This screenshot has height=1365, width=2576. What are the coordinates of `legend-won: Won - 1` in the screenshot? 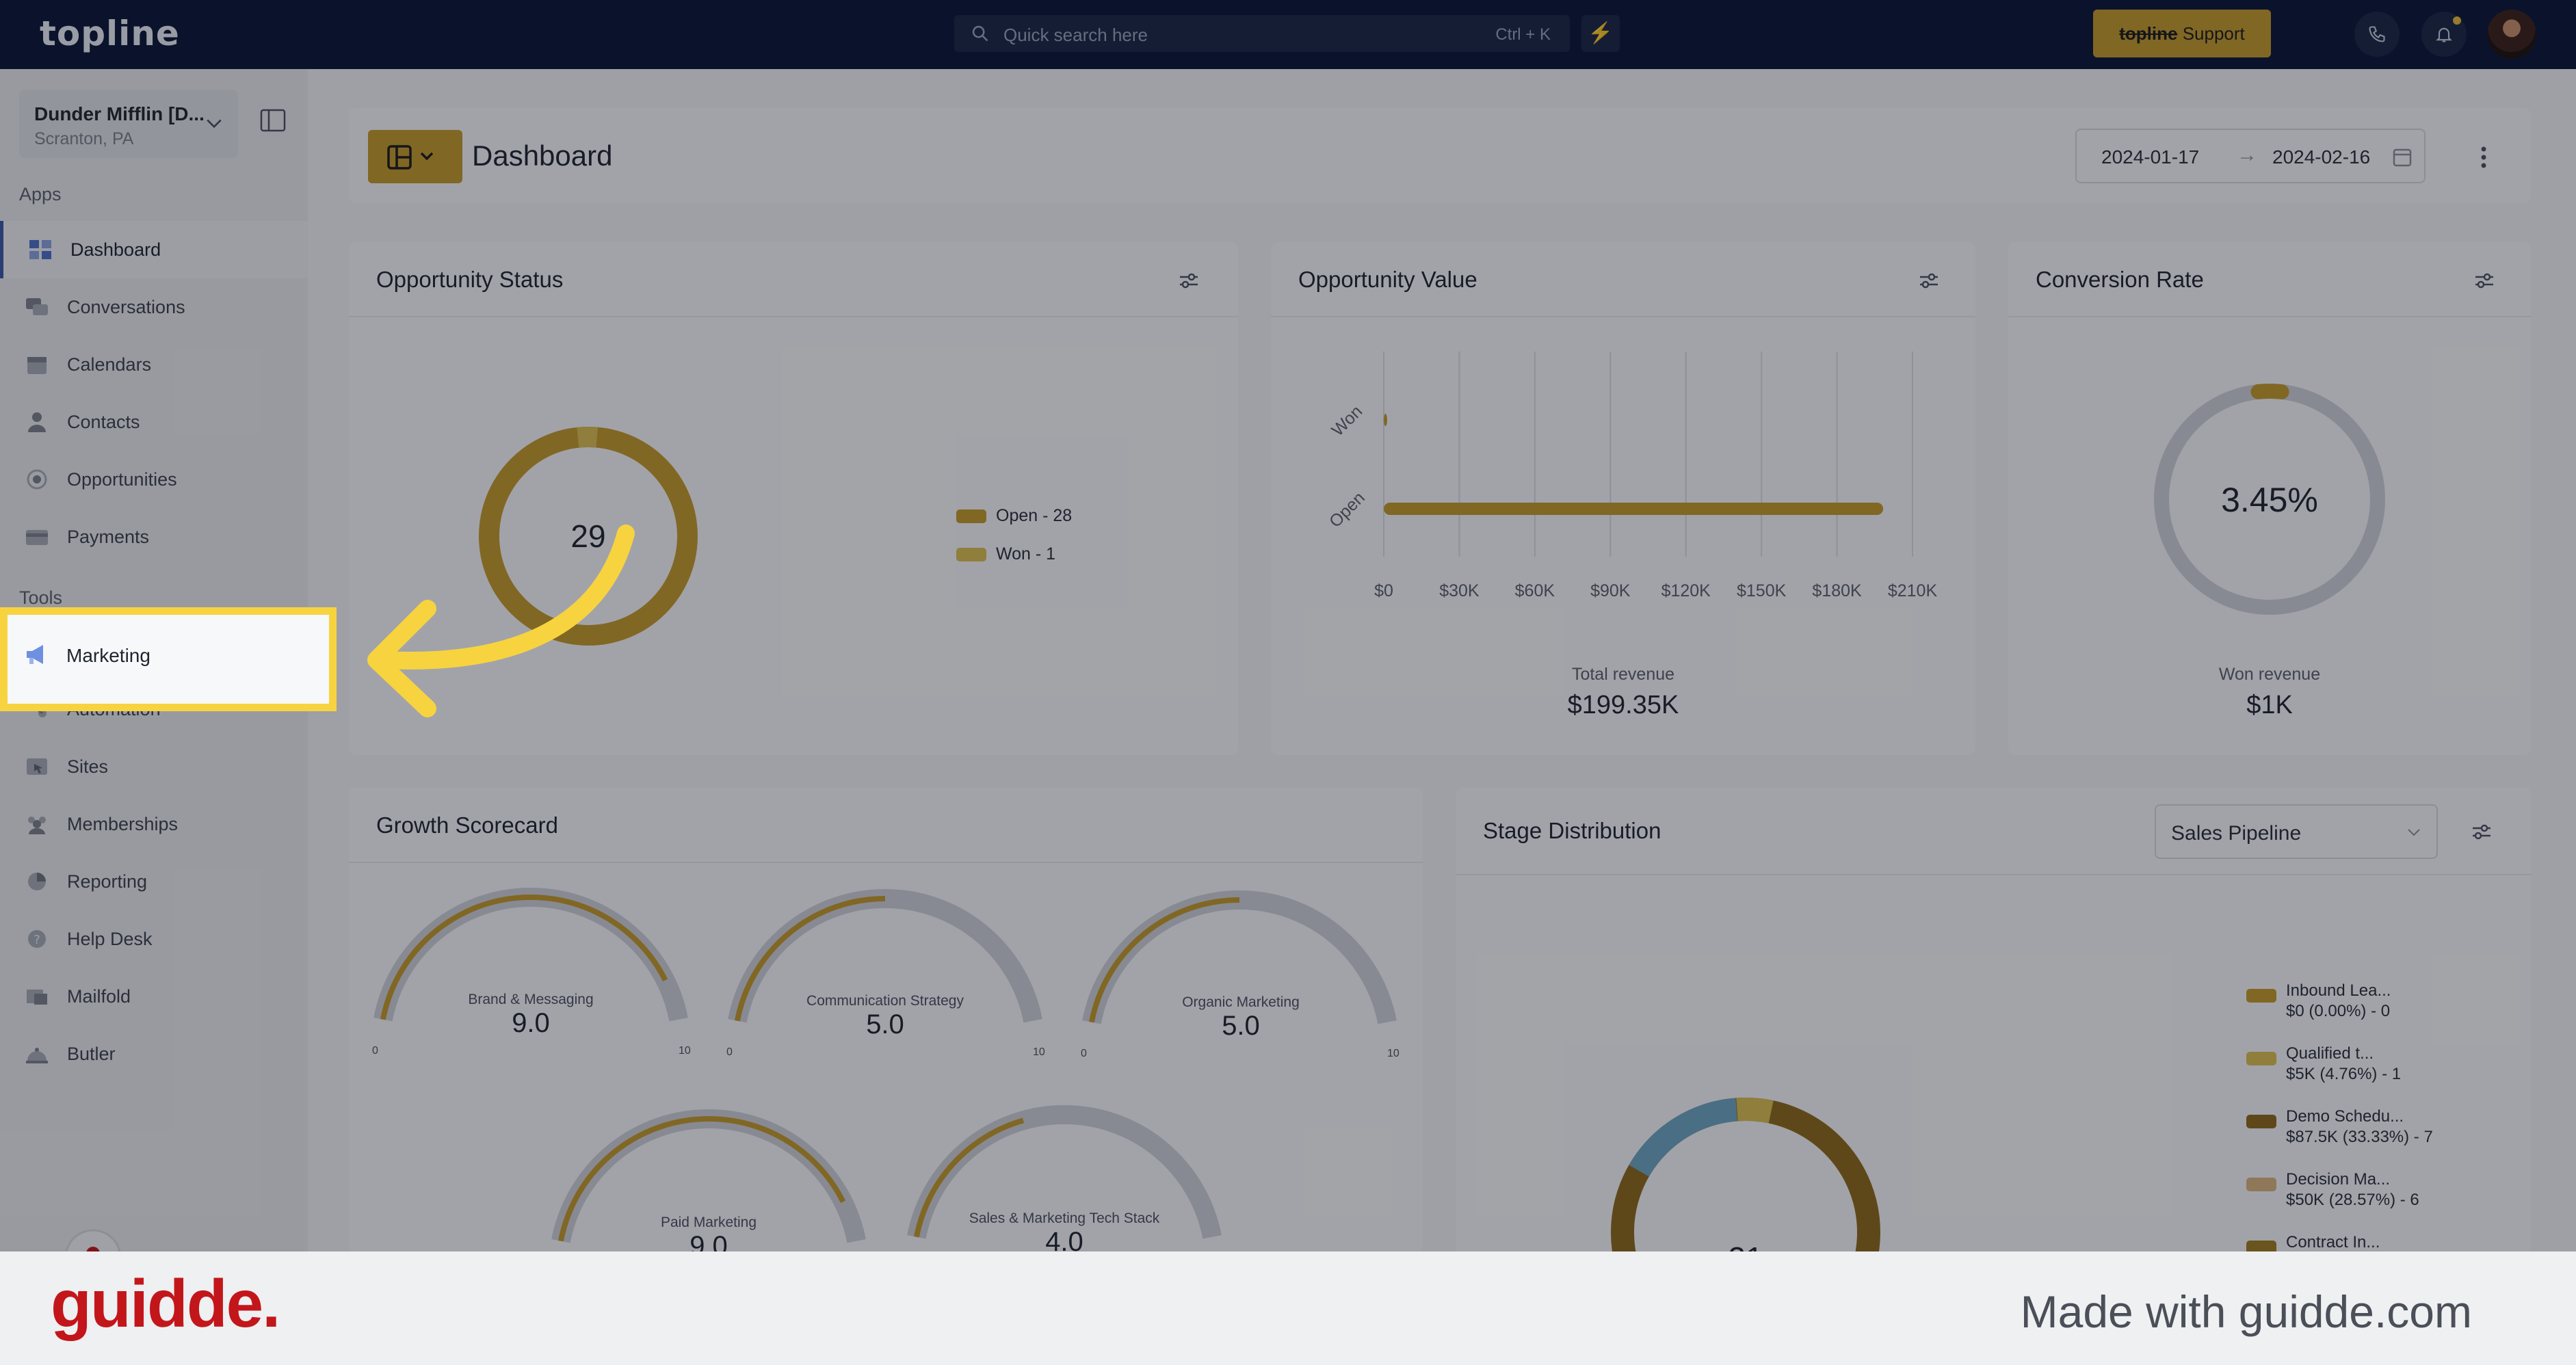 It's located at (1005, 554).